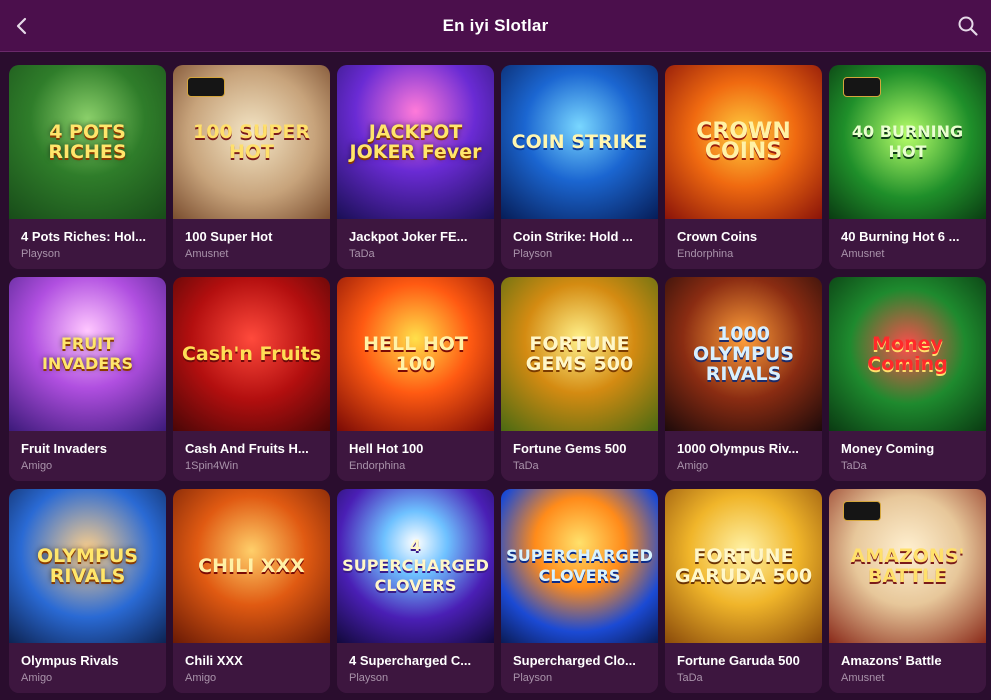 The image size is (991, 700). I want to click on game-thumbnail: 100 SUPER HOT, so click(251, 142).